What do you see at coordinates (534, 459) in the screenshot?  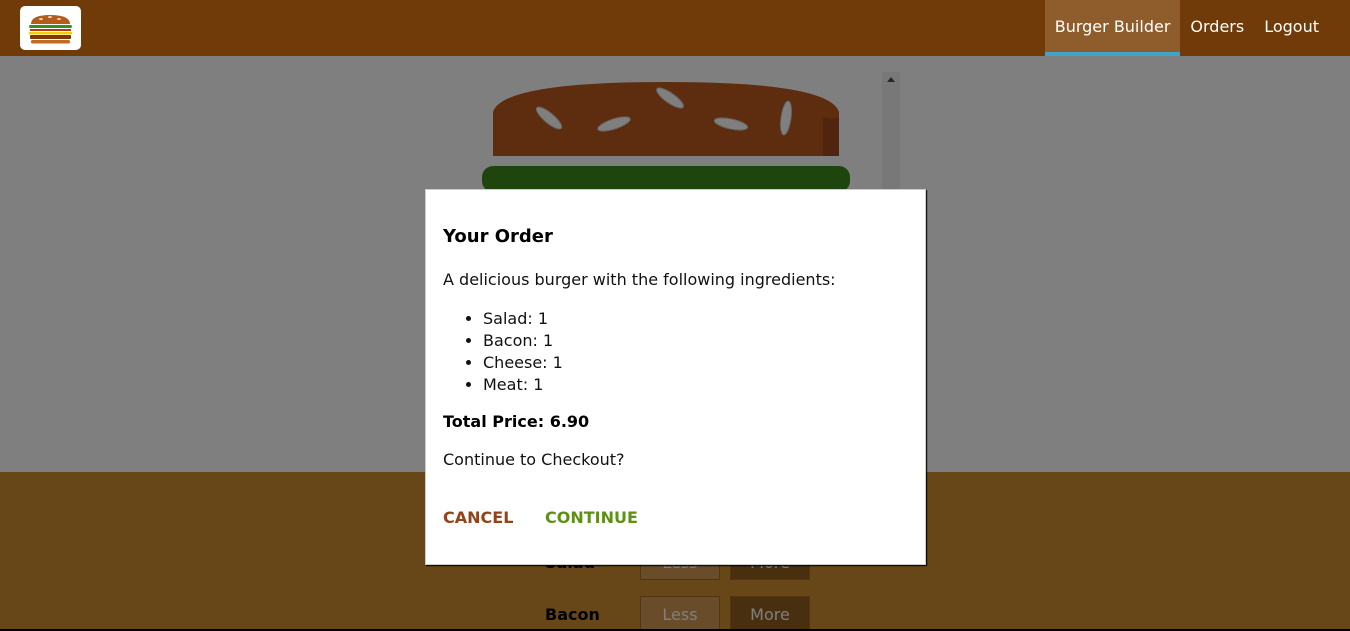 I see `checkout-question: Continue to Checkout?` at bounding box center [534, 459].